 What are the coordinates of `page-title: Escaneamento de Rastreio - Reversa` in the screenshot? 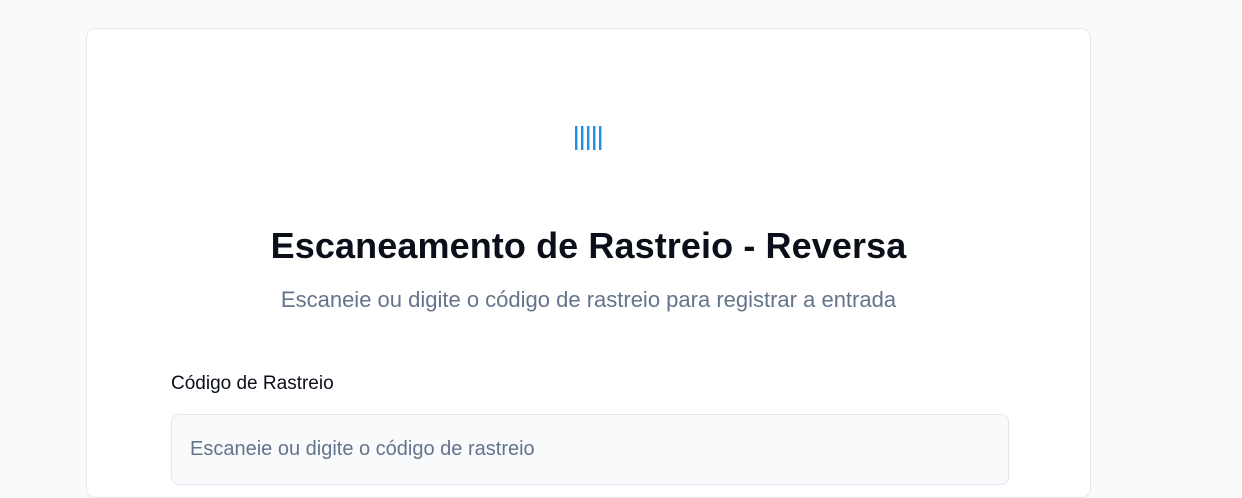 It's located at (588, 245).